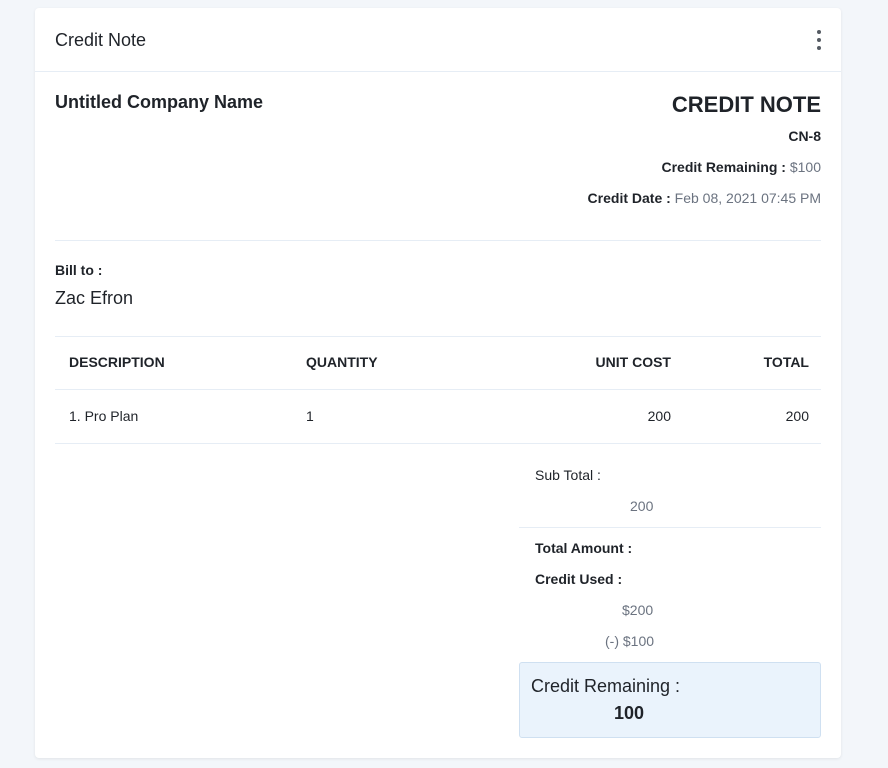 The image size is (888, 768). Describe the element at coordinates (104, 416) in the screenshot. I see `row-description: 1. Pro Plan` at that location.